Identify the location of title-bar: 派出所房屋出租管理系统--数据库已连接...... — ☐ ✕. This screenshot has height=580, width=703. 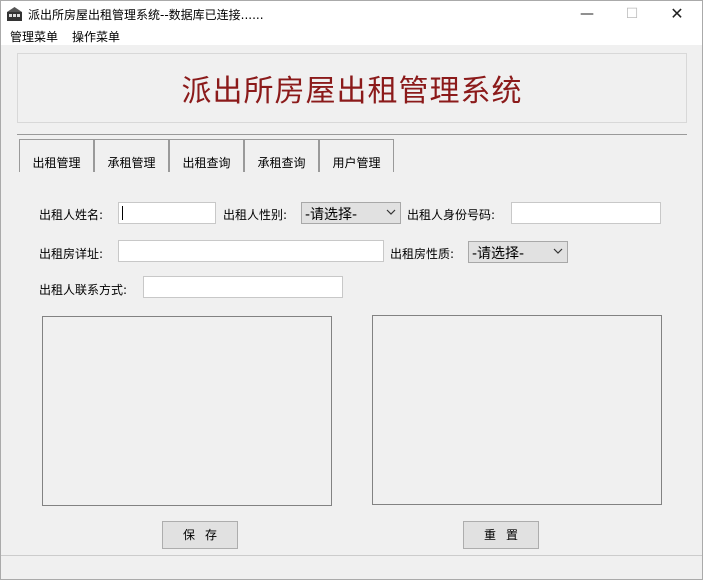
(351, 14).